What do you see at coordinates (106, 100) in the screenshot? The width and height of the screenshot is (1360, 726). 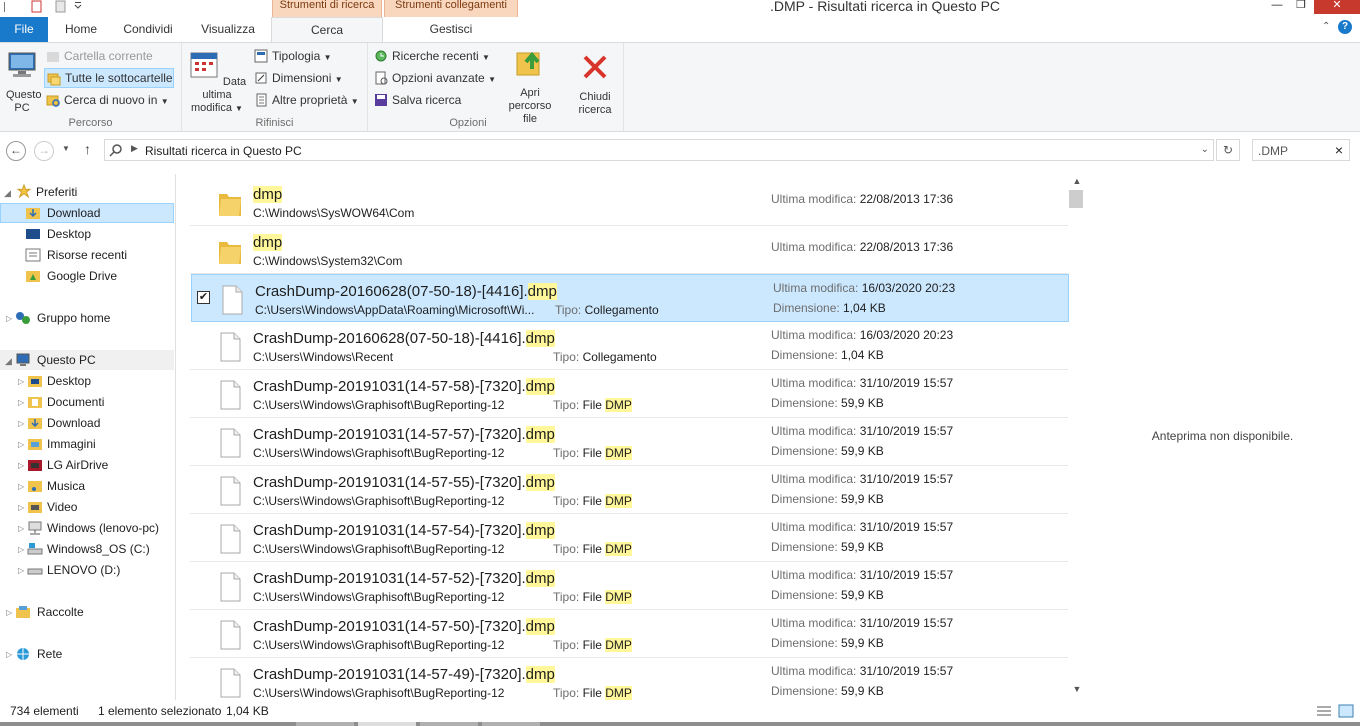 I see `cerca-di-nuovo-button: Cerca di nuovo in ▼` at bounding box center [106, 100].